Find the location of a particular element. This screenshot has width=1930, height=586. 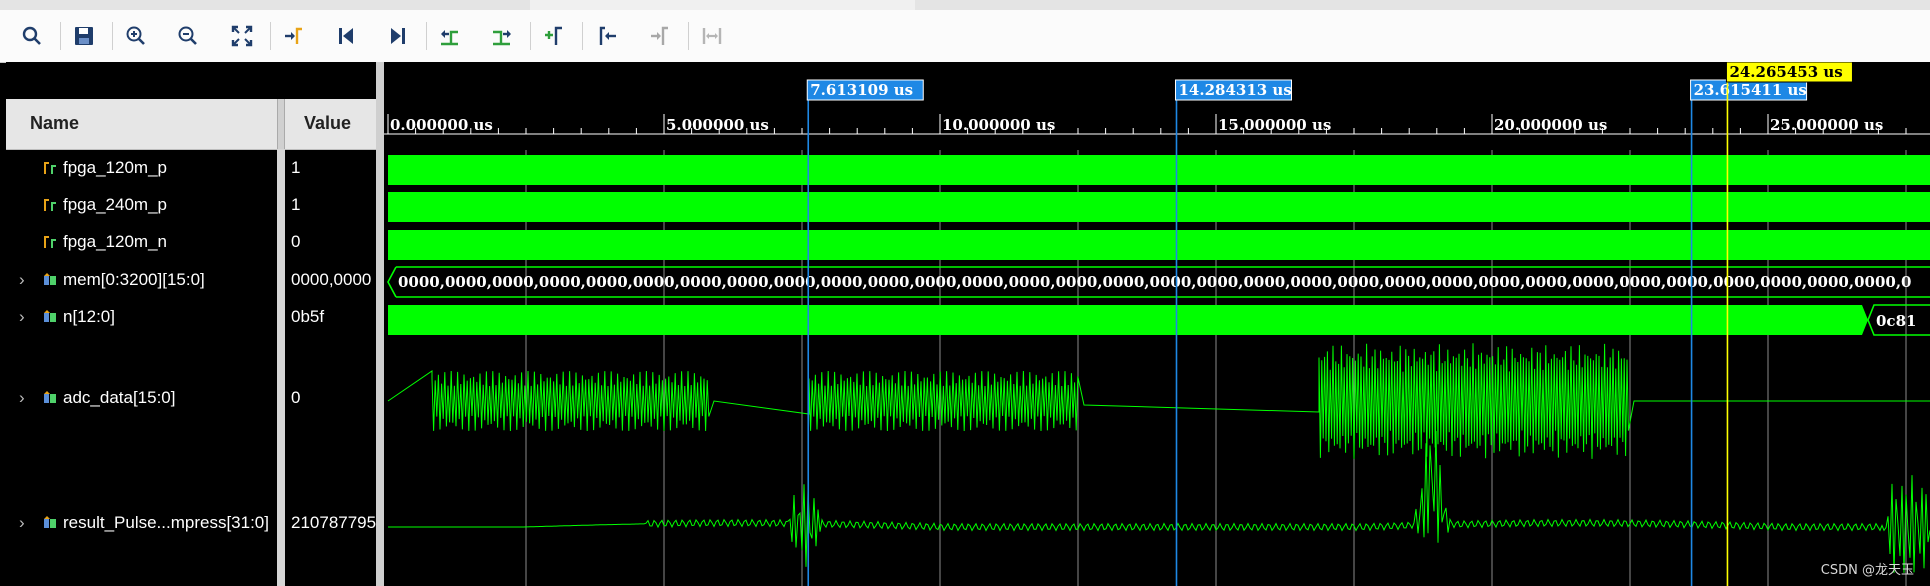

previous-transition-button is located at coordinates (450, 36).